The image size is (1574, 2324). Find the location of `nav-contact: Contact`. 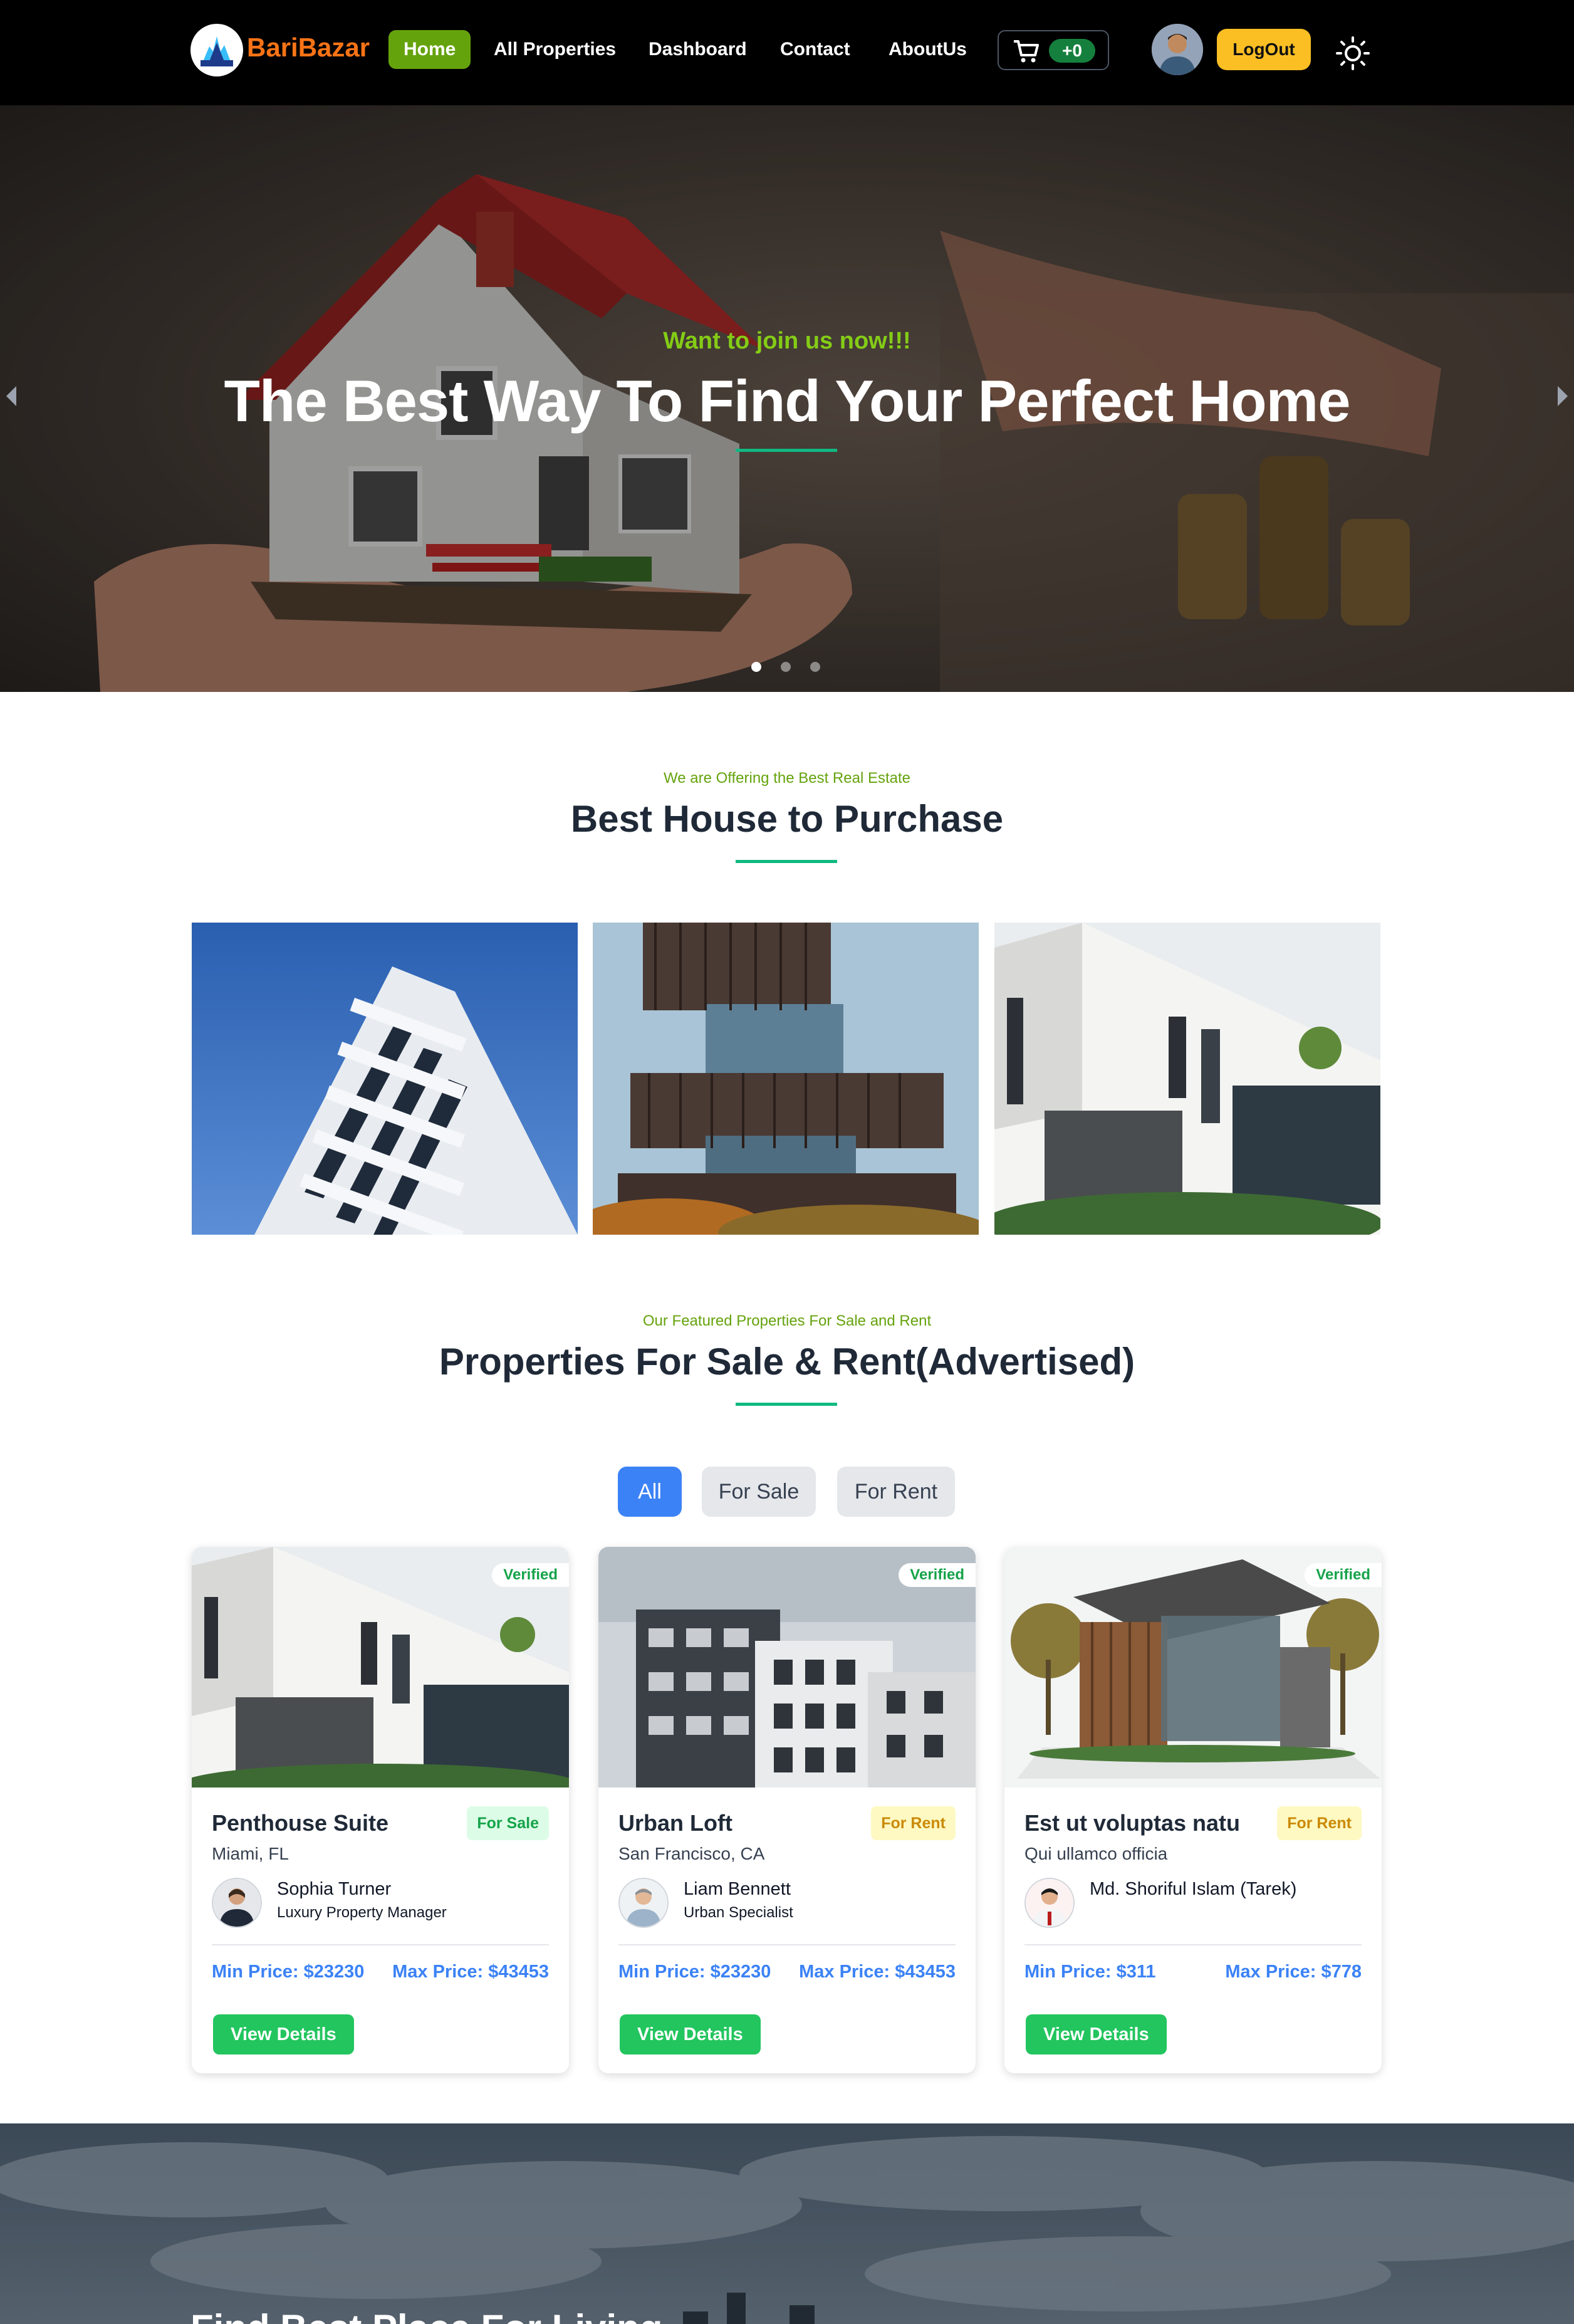

nav-contact: Contact is located at coordinates (815, 49).